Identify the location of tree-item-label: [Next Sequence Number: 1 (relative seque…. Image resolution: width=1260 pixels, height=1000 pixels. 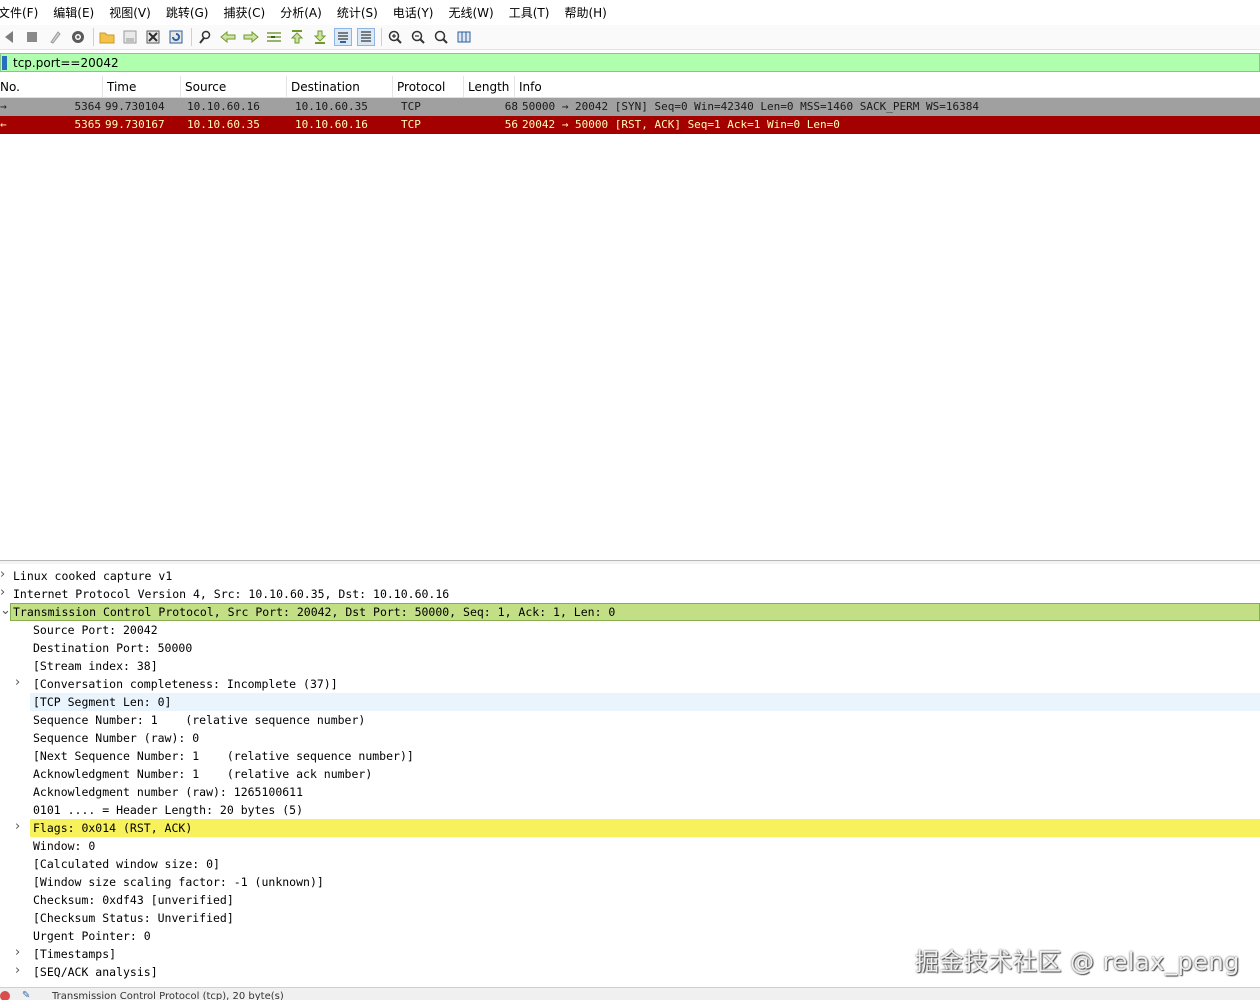
(223, 756).